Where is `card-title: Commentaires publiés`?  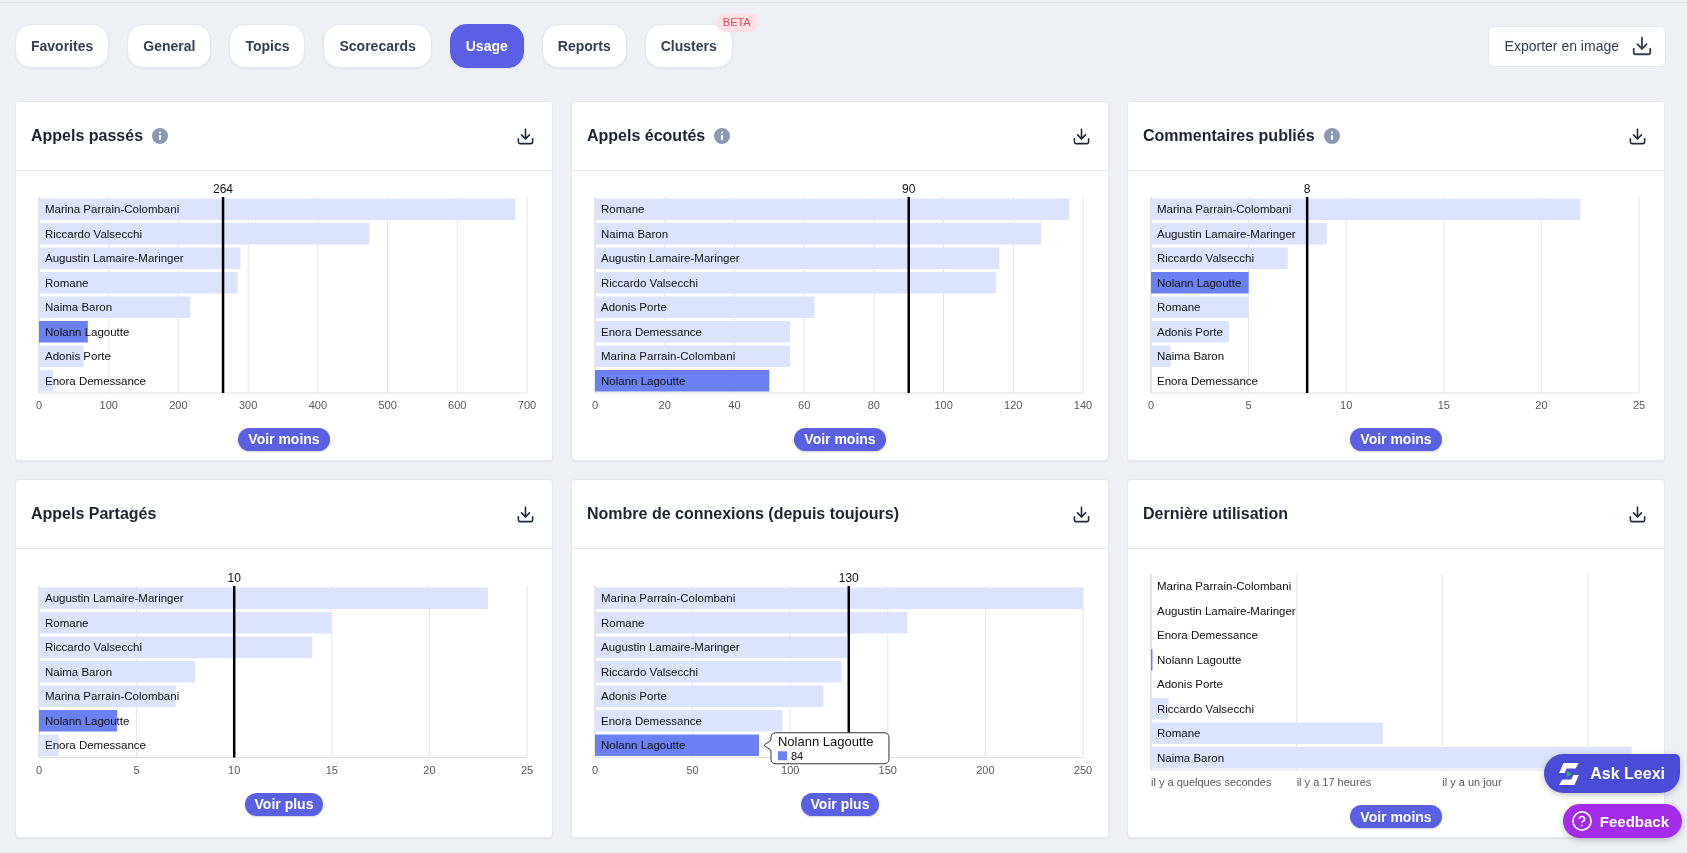
card-title: Commentaires publiés is located at coordinates (1229, 136).